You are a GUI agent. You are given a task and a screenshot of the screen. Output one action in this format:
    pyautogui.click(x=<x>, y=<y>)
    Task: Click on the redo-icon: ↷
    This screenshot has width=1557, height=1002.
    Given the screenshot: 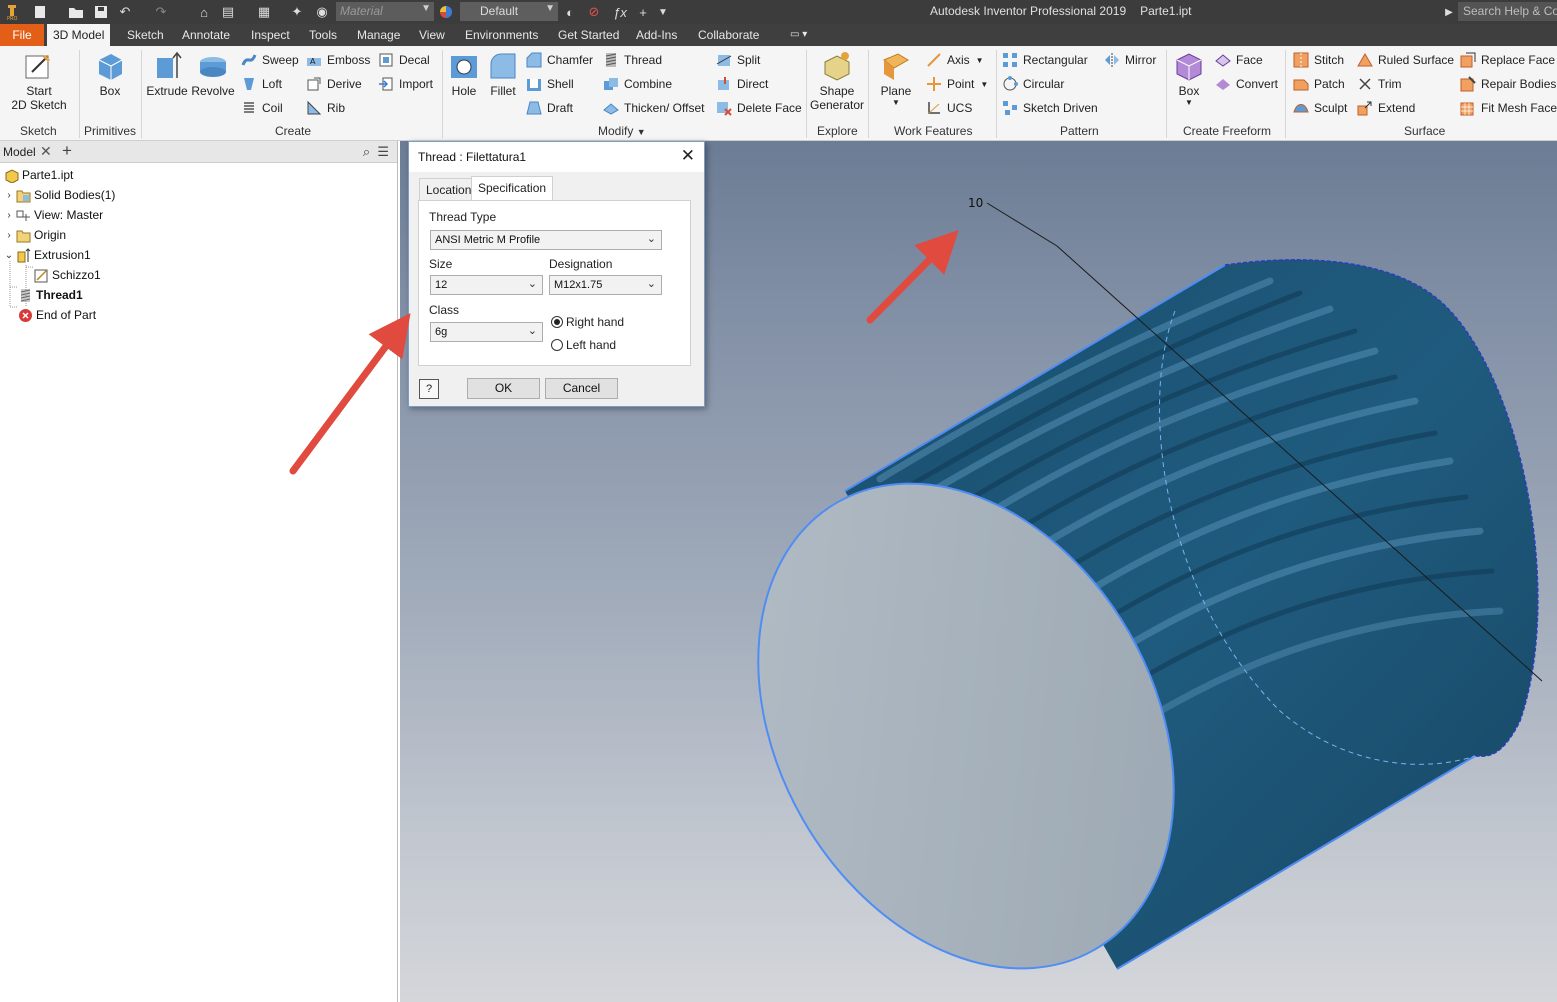 What is the action you would take?
    pyautogui.click(x=161, y=12)
    